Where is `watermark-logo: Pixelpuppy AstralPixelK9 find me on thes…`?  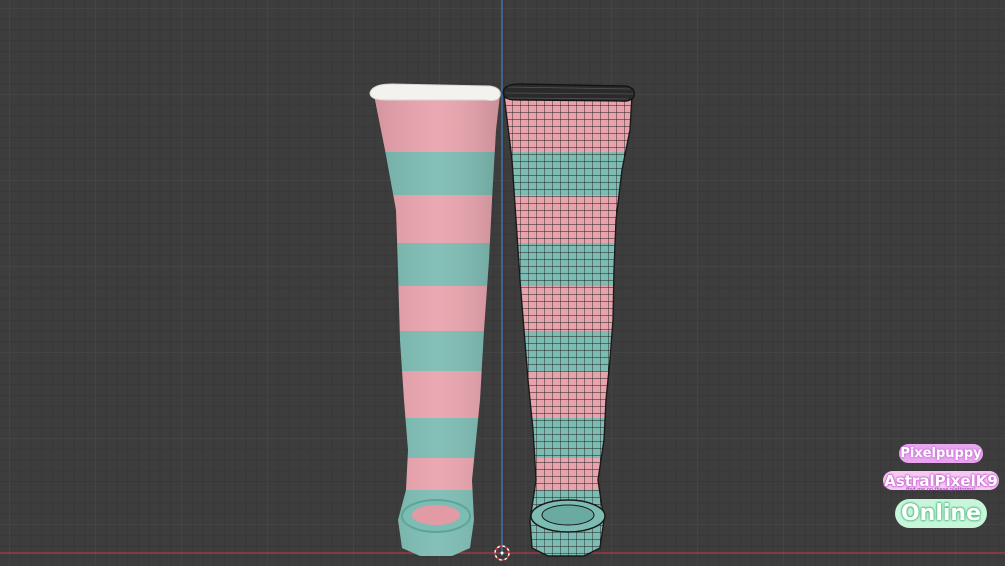
watermark-logo: Pixelpuppy AstralPixelK9 find me on thes… is located at coordinates (941, 500).